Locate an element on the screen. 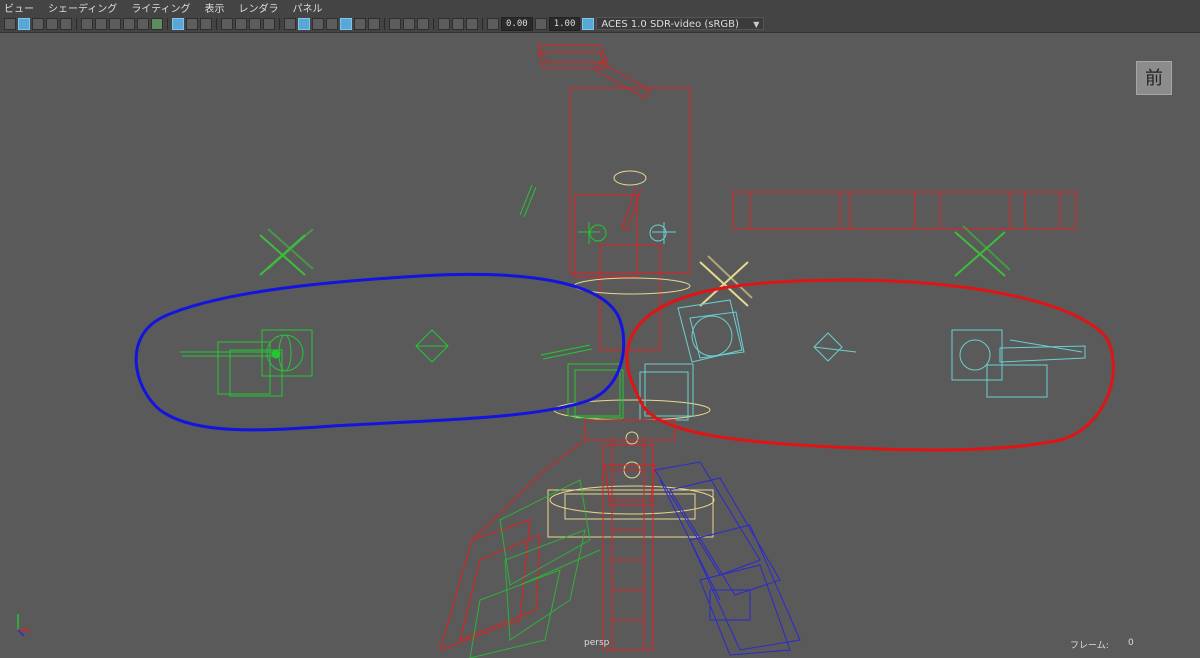 This screenshot has height=658, width=1200. resolution-gate-icon is located at coordinates (101, 23).